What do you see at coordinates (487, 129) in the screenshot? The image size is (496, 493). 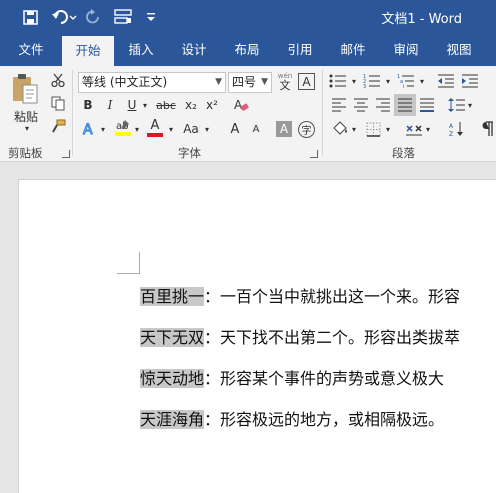 I see `show-formatting-marks-icon` at bounding box center [487, 129].